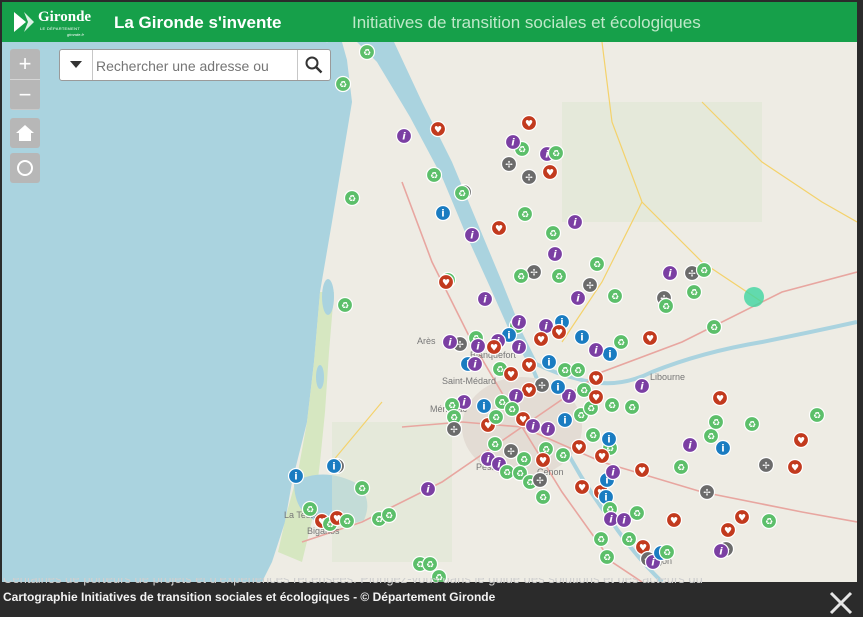 This screenshot has height=617, width=863. What do you see at coordinates (754, 297) in the screenshot?
I see `selected-location-marker` at bounding box center [754, 297].